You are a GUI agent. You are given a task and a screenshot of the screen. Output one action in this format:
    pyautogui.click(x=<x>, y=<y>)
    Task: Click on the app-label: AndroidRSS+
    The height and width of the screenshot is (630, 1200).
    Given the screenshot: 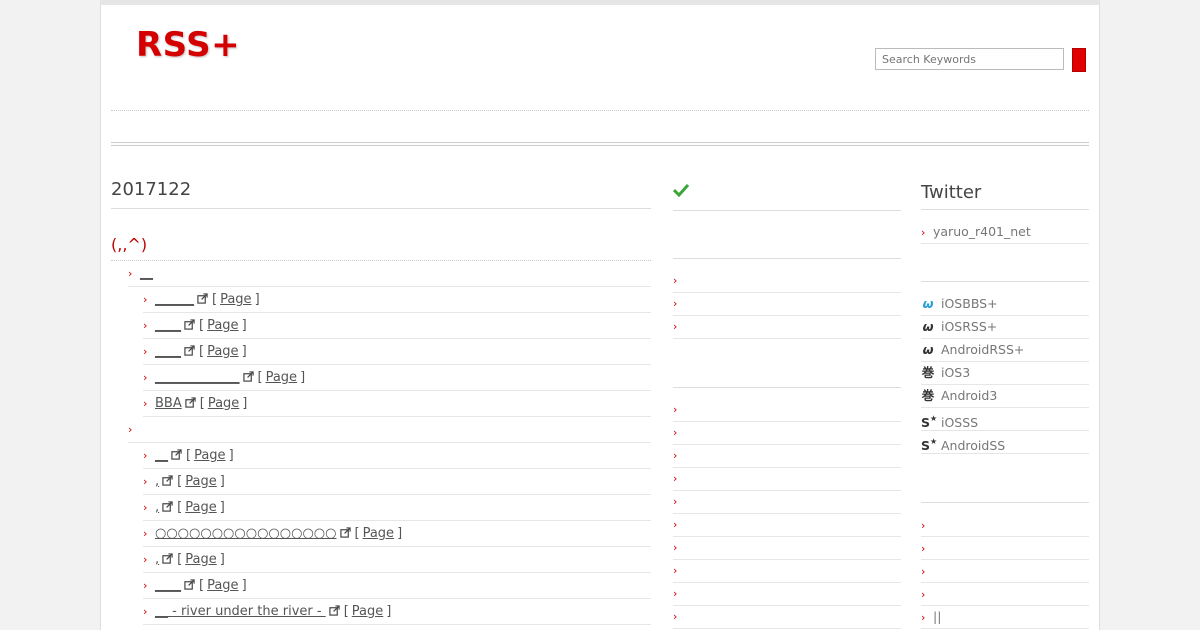 What is the action you would take?
    pyautogui.click(x=983, y=349)
    